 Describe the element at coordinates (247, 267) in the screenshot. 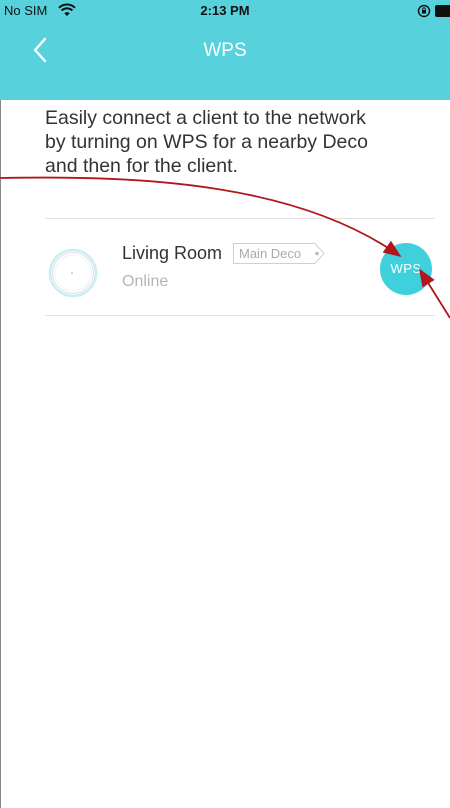

I see `device-row: Living Room Main Deco Online WPS` at that location.